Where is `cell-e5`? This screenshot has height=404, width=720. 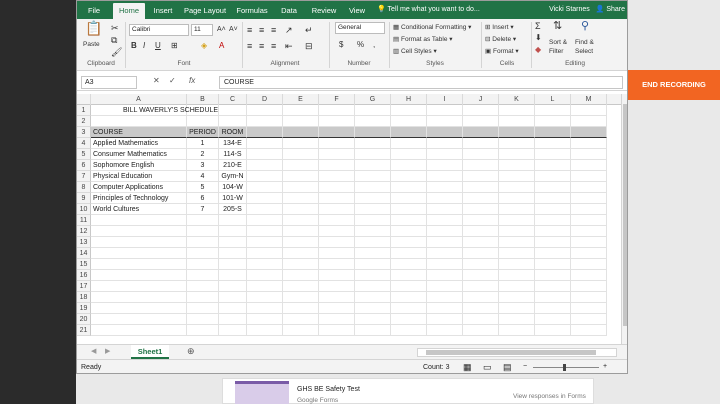 cell-e5 is located at coordinates (301, 154).